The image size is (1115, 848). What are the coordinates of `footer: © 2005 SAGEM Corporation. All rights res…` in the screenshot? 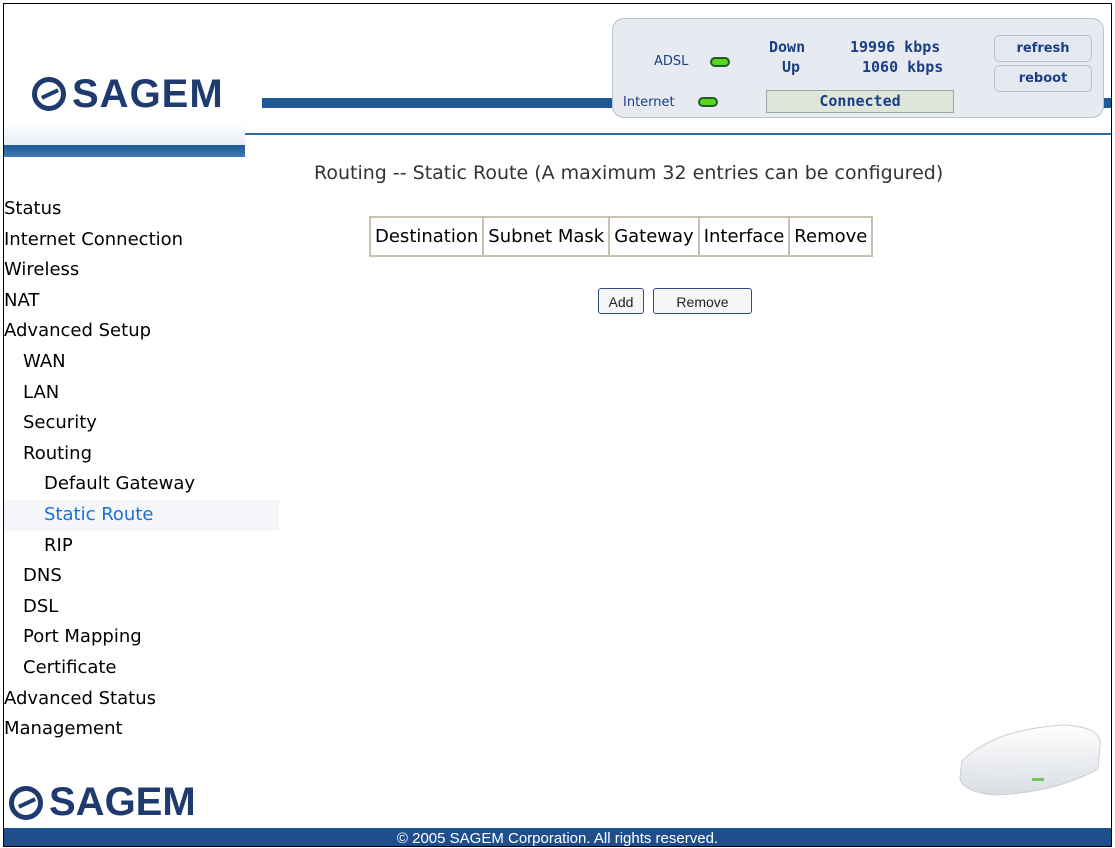 It's located at (557, 837).